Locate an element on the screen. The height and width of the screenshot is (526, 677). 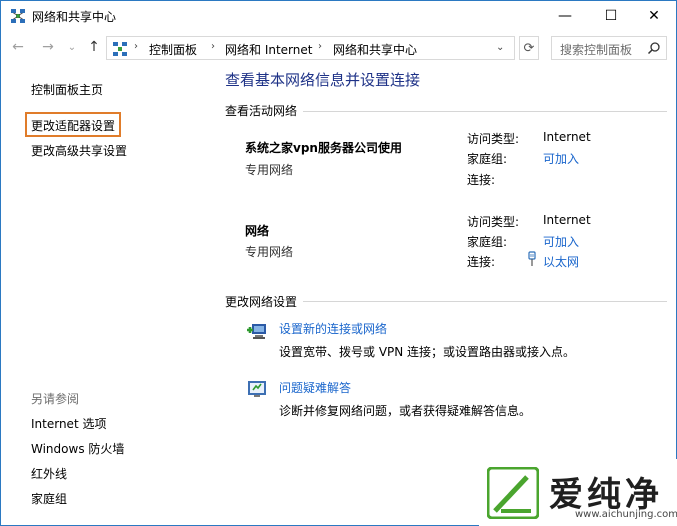
forward-button: → is located at coordinates (48, 47).